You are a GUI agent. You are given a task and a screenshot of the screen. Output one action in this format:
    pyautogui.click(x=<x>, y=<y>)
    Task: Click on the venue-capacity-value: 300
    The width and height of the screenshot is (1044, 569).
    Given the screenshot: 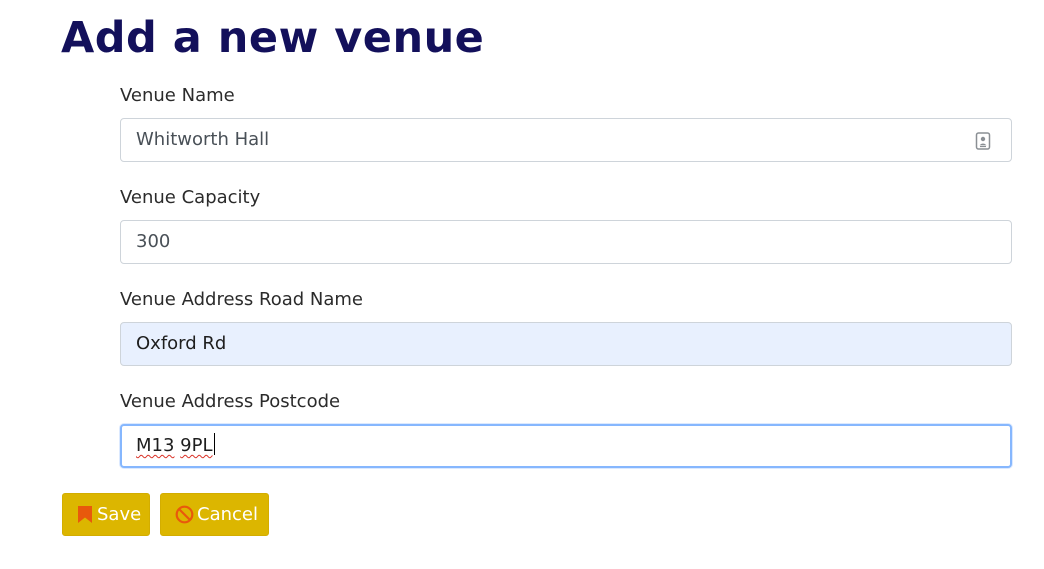 What is the action you would take?
    pyautogui.click(x=153, y=241)
    